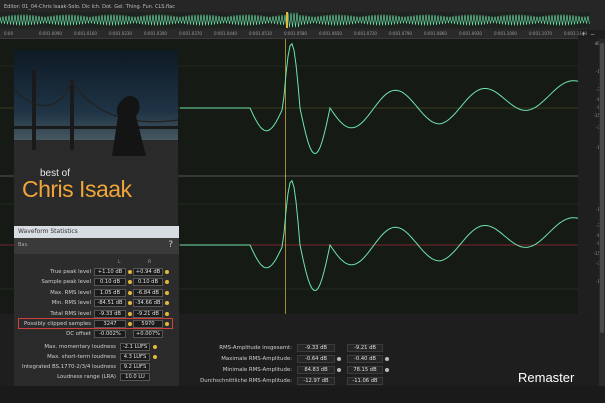 The height and width of the screenshot is (403, 605). I want to click on ruler-tick-label: 0:001.0510, so click(260, 33).